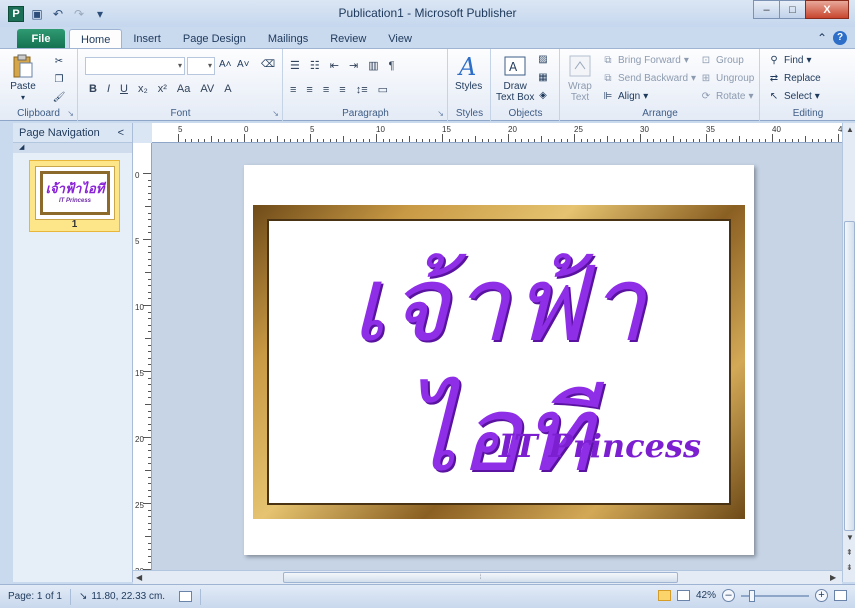 Image resolution: width=855 pixels, height=608 pixels. I want to click on ungroup-button: ⊞ Ungroup, so click(727, 78).